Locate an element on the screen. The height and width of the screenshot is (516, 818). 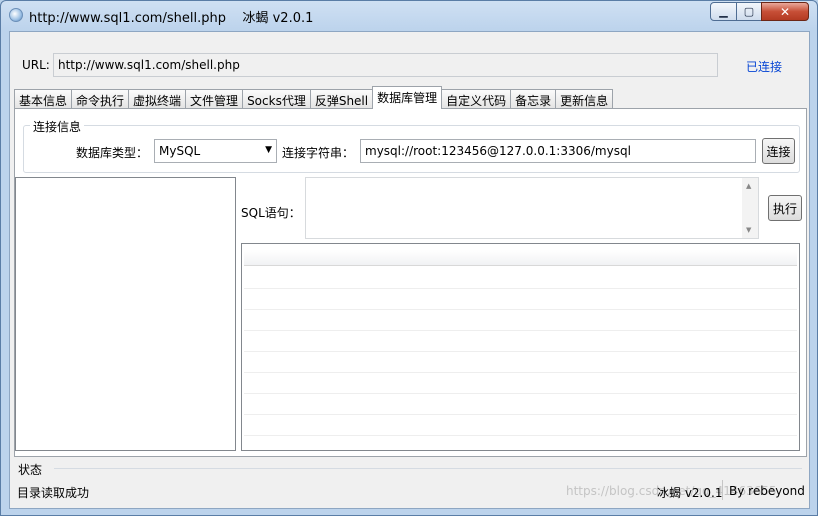
tab-memo: 备忘录 is located at coordinates (533, 99).